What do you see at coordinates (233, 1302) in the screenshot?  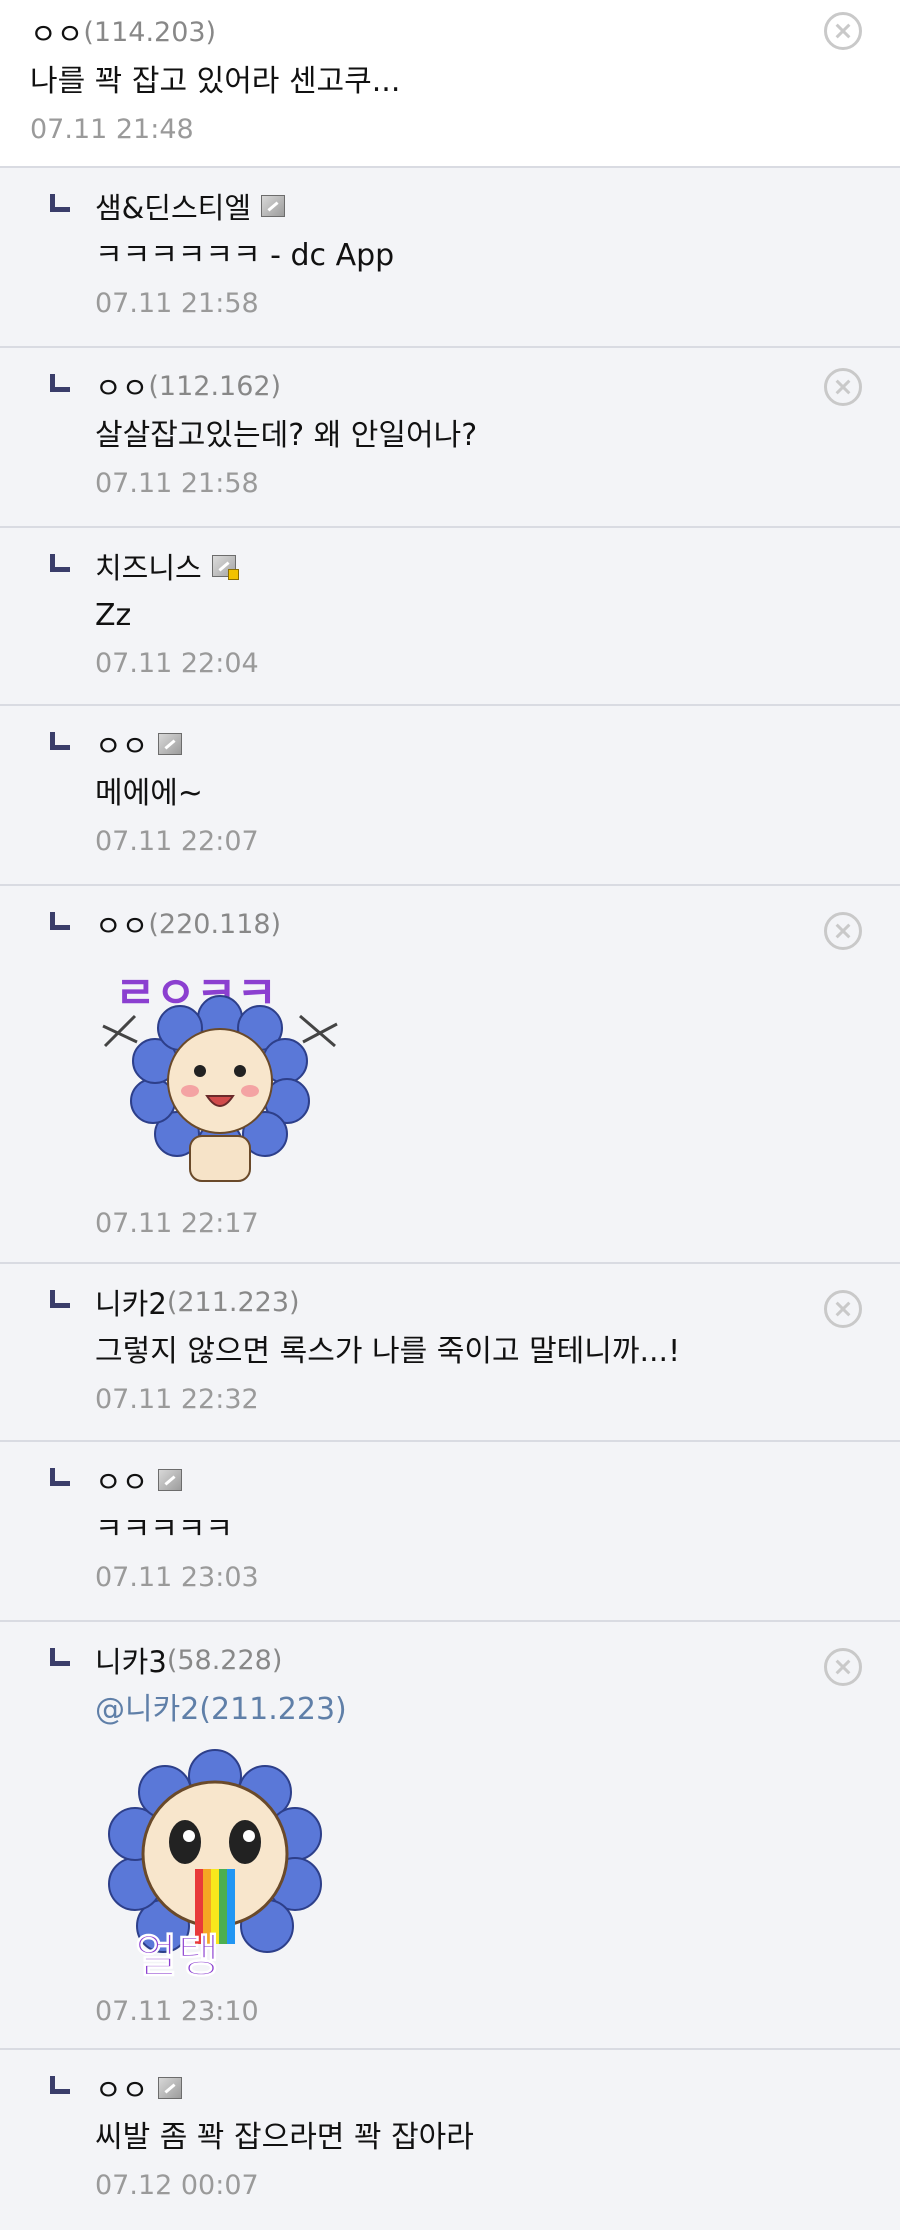 I see `comment-ip: (211.223)` at bounding box center [233, 1302].